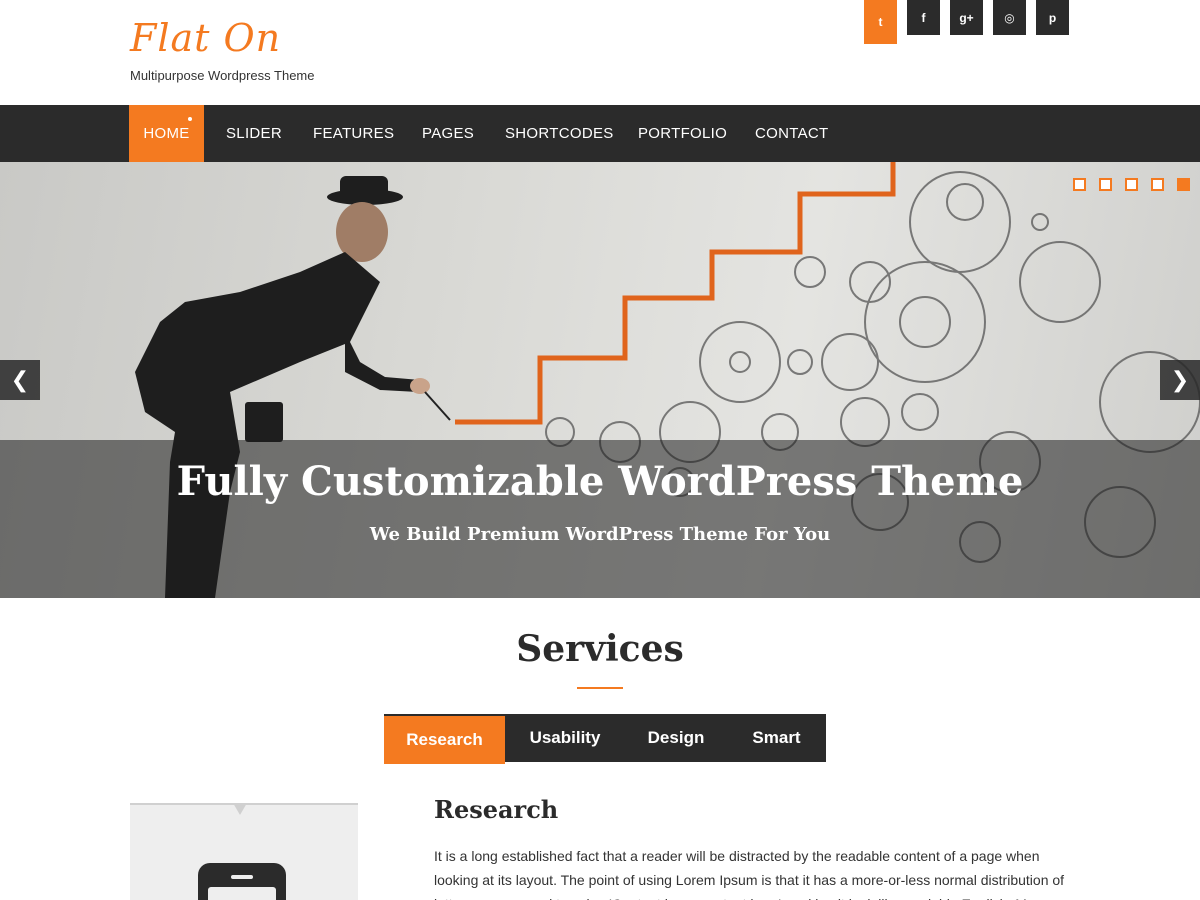 The width and height of the screenshot is (1200, 900). I want to click on site-logo: Flat On, so click(205, 38).